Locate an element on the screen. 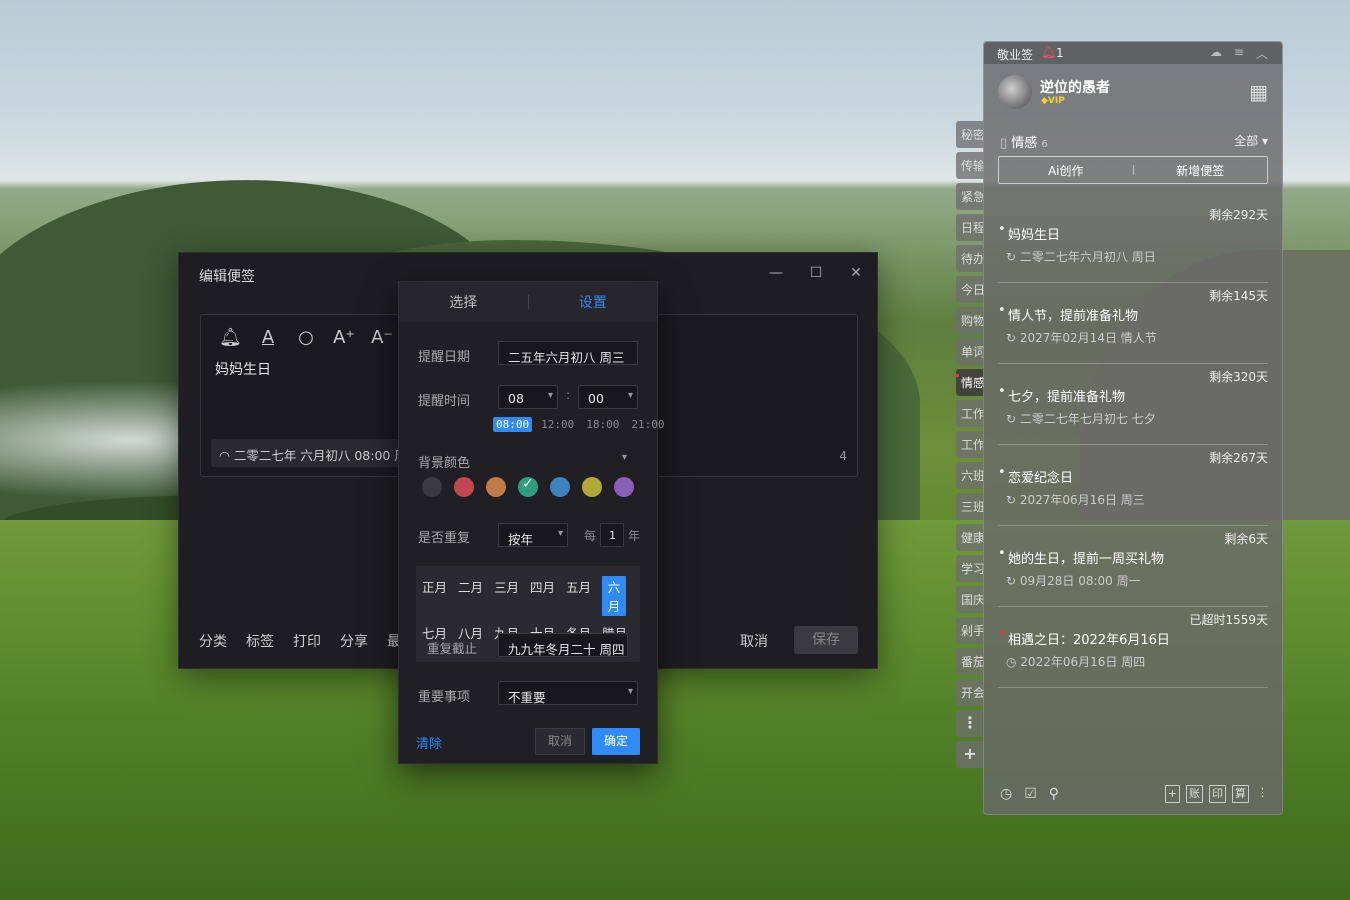 Image resolution: width=1350 pixels, height=900 pixels. side-tab: 待办 is located at coordinates (970, 258).